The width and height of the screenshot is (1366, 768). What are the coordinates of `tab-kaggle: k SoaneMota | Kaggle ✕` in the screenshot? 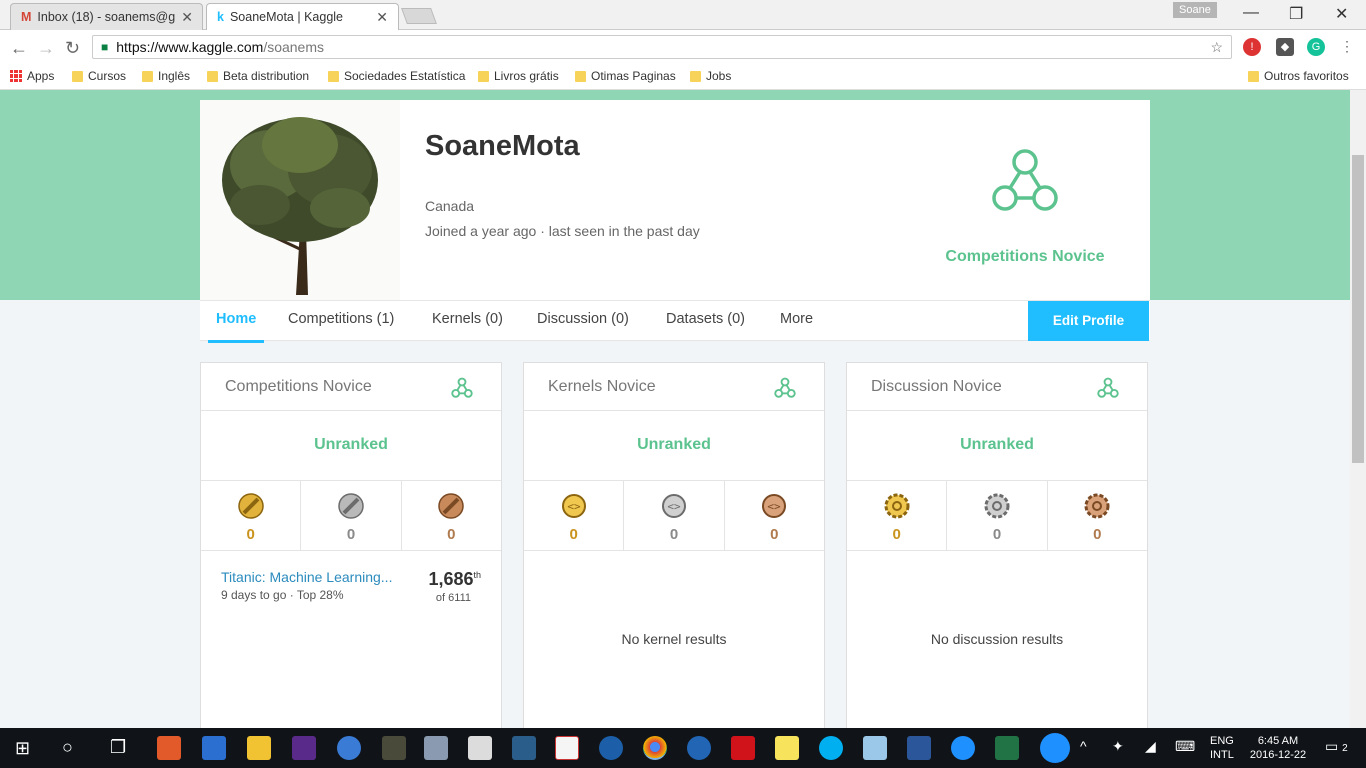 It's located at (302, 16).